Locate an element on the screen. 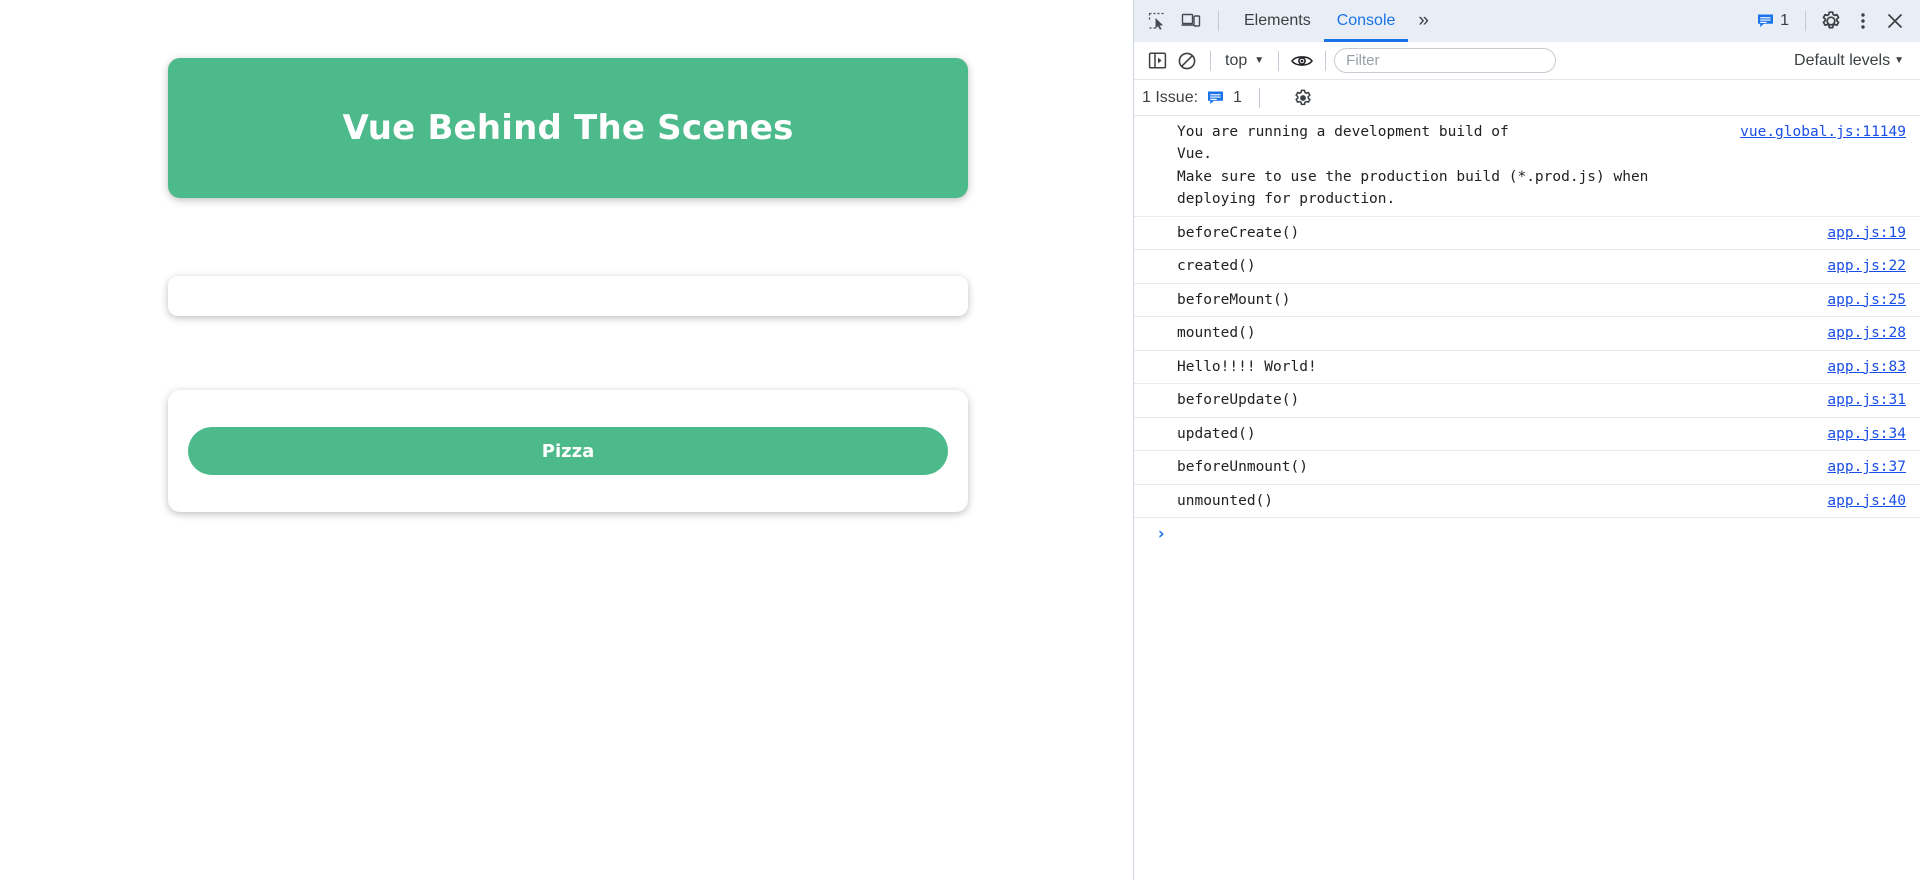 The width and height of the screenshot is (1920, 880). console-message-source: app.js:28 is located at coordinates (1866, 333).